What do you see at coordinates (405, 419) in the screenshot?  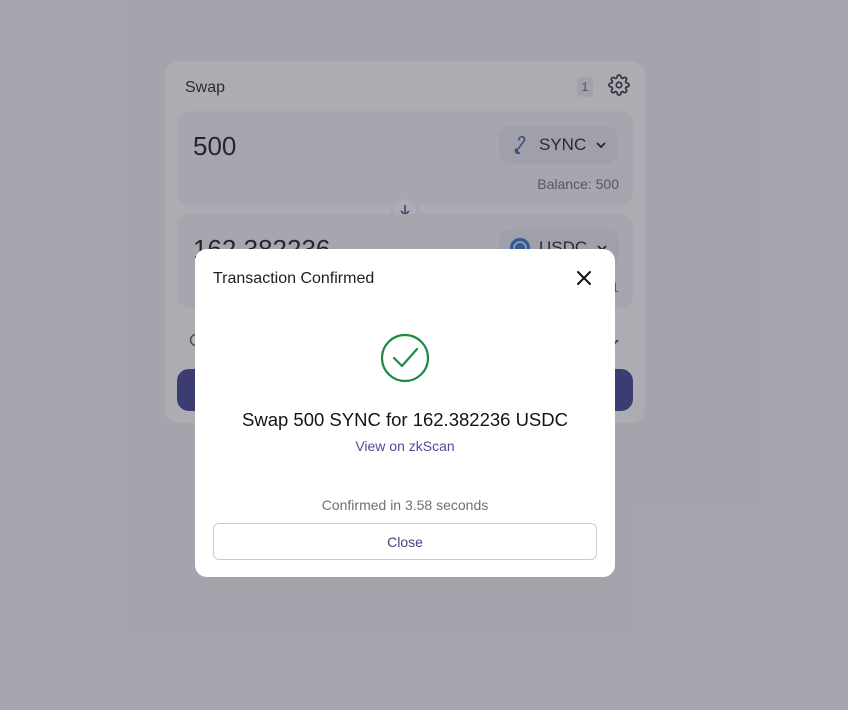 I see `swap-summary: Swap 500 SYNC for 162.382236 USDC` at bounding box center [405, 419].